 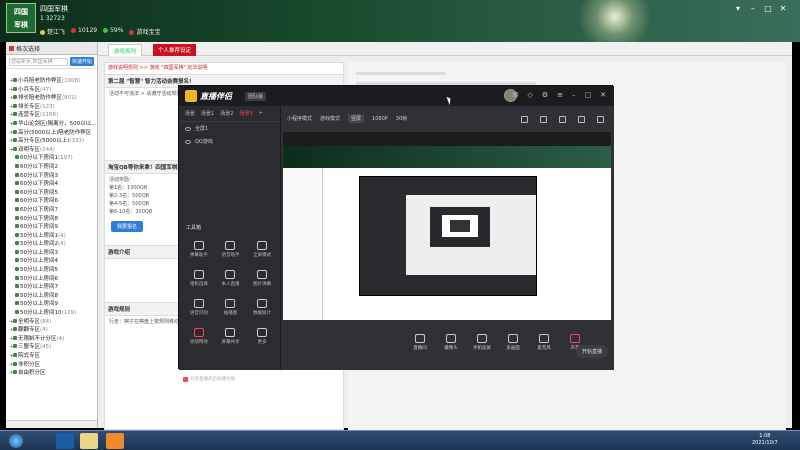 I want to click on sidebar-room-item: 60分以下房间8, so click(x=51, y=219).